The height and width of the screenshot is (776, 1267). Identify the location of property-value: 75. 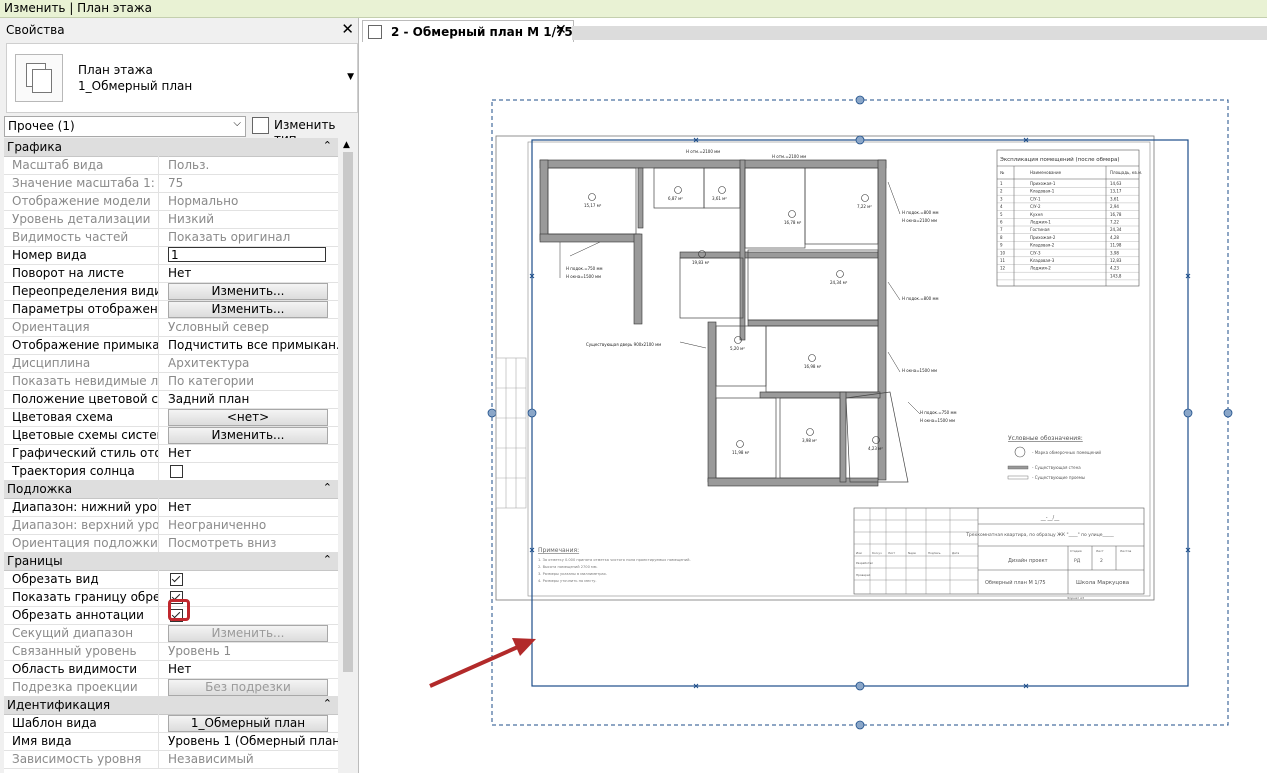
(175, 183).